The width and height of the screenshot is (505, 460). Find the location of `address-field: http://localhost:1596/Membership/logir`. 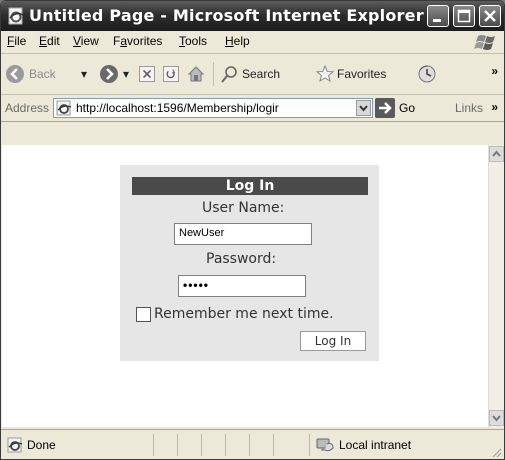

address-field: http://localhost:1596/Membership/logir is located at coordinates (213, 108).